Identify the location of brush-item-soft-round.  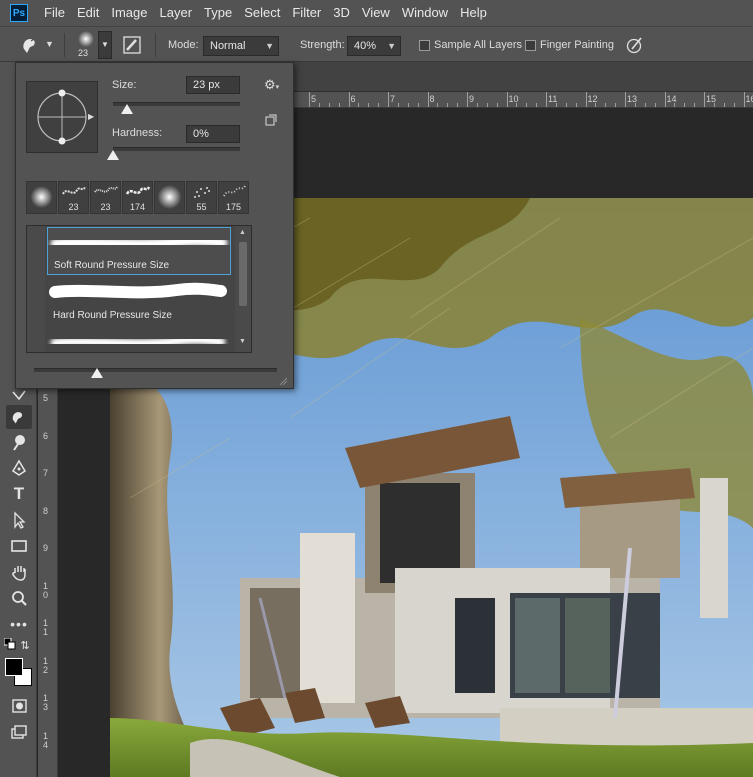
(139, 338).